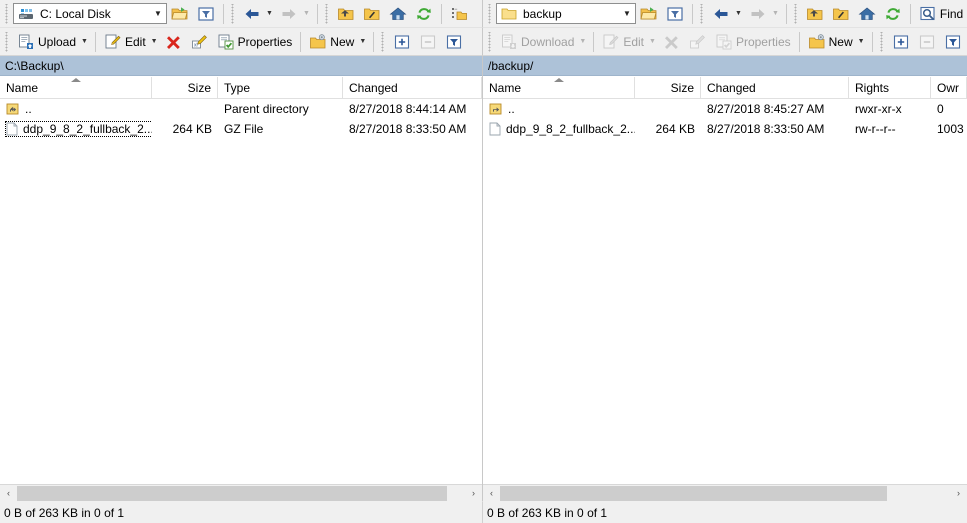 Image resolution: width=967 pixels, height=523 pixels. I want to click on cell-changed: 8/27/2018 8:45:27 AM, so click(766, 109).